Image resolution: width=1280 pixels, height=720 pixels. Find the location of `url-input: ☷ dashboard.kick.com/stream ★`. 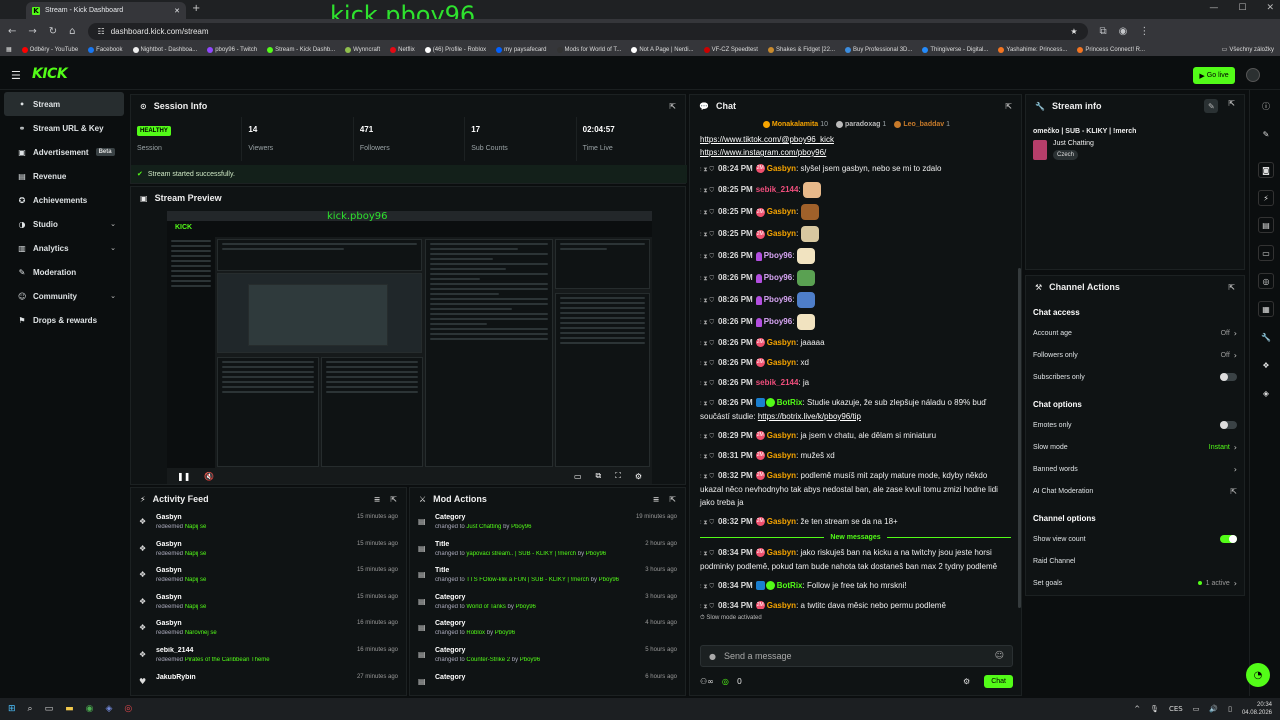

url-input: ☷ dashboard.kick.com/stream ★ is located at coordinates (587, 31).